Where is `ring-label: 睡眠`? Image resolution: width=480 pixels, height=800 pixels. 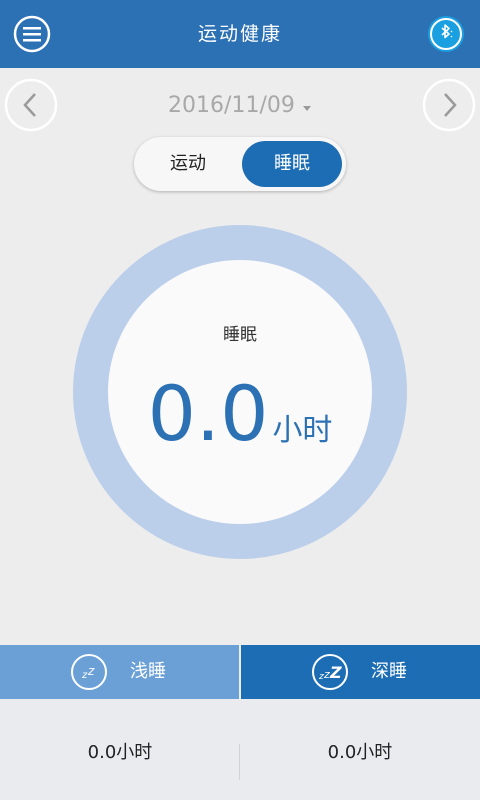
ring-label: 睡眠 is located at coordinates (240, 335).